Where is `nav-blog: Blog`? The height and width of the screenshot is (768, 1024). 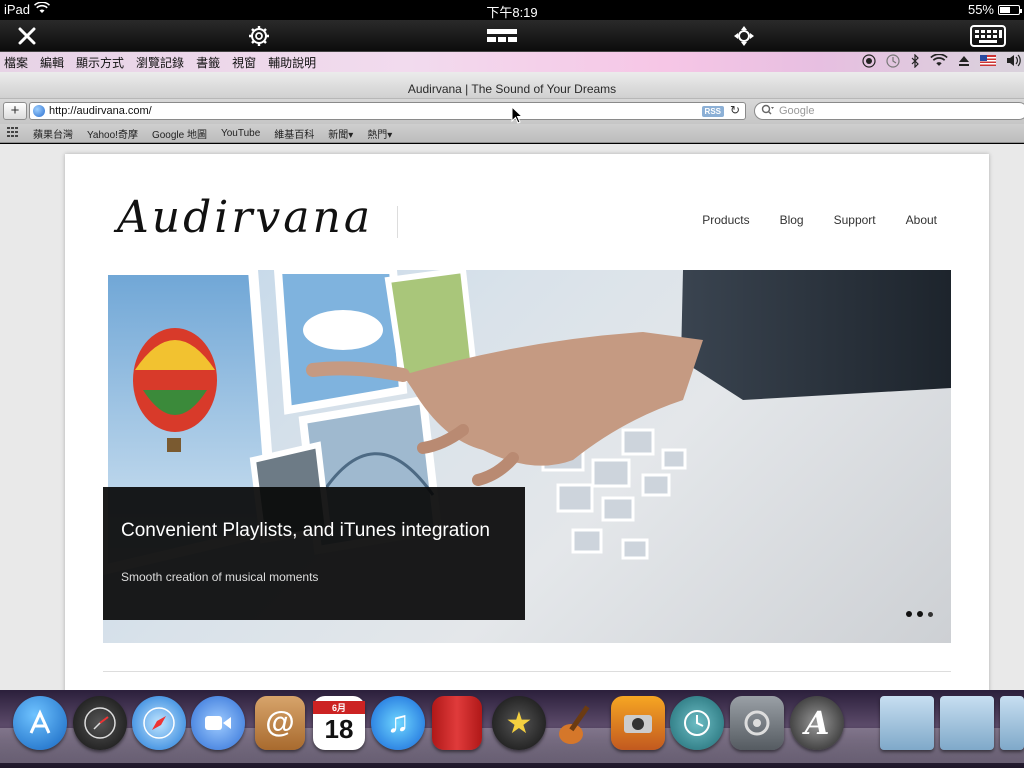
nav-blog: Blog is located at coordinates (792, 220).